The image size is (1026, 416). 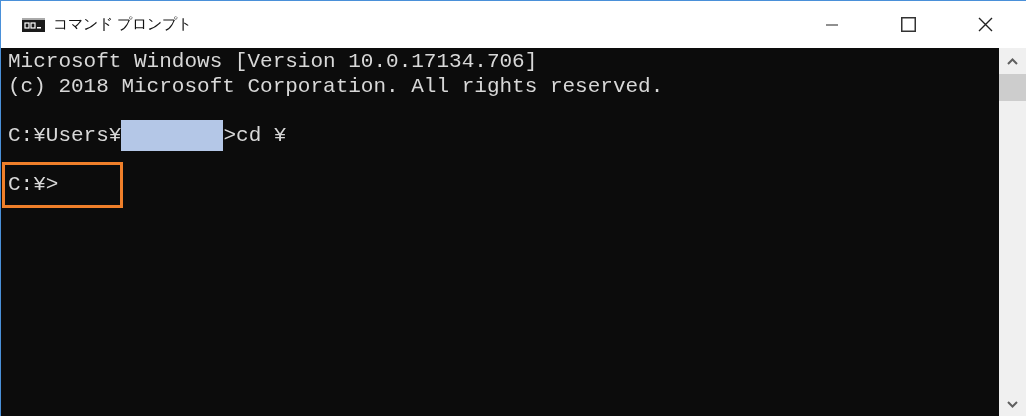 What do you see at coordinates (1012, 87) in the screenshot?
I see `scroll-thumb` at bounding box center [1012, 87].